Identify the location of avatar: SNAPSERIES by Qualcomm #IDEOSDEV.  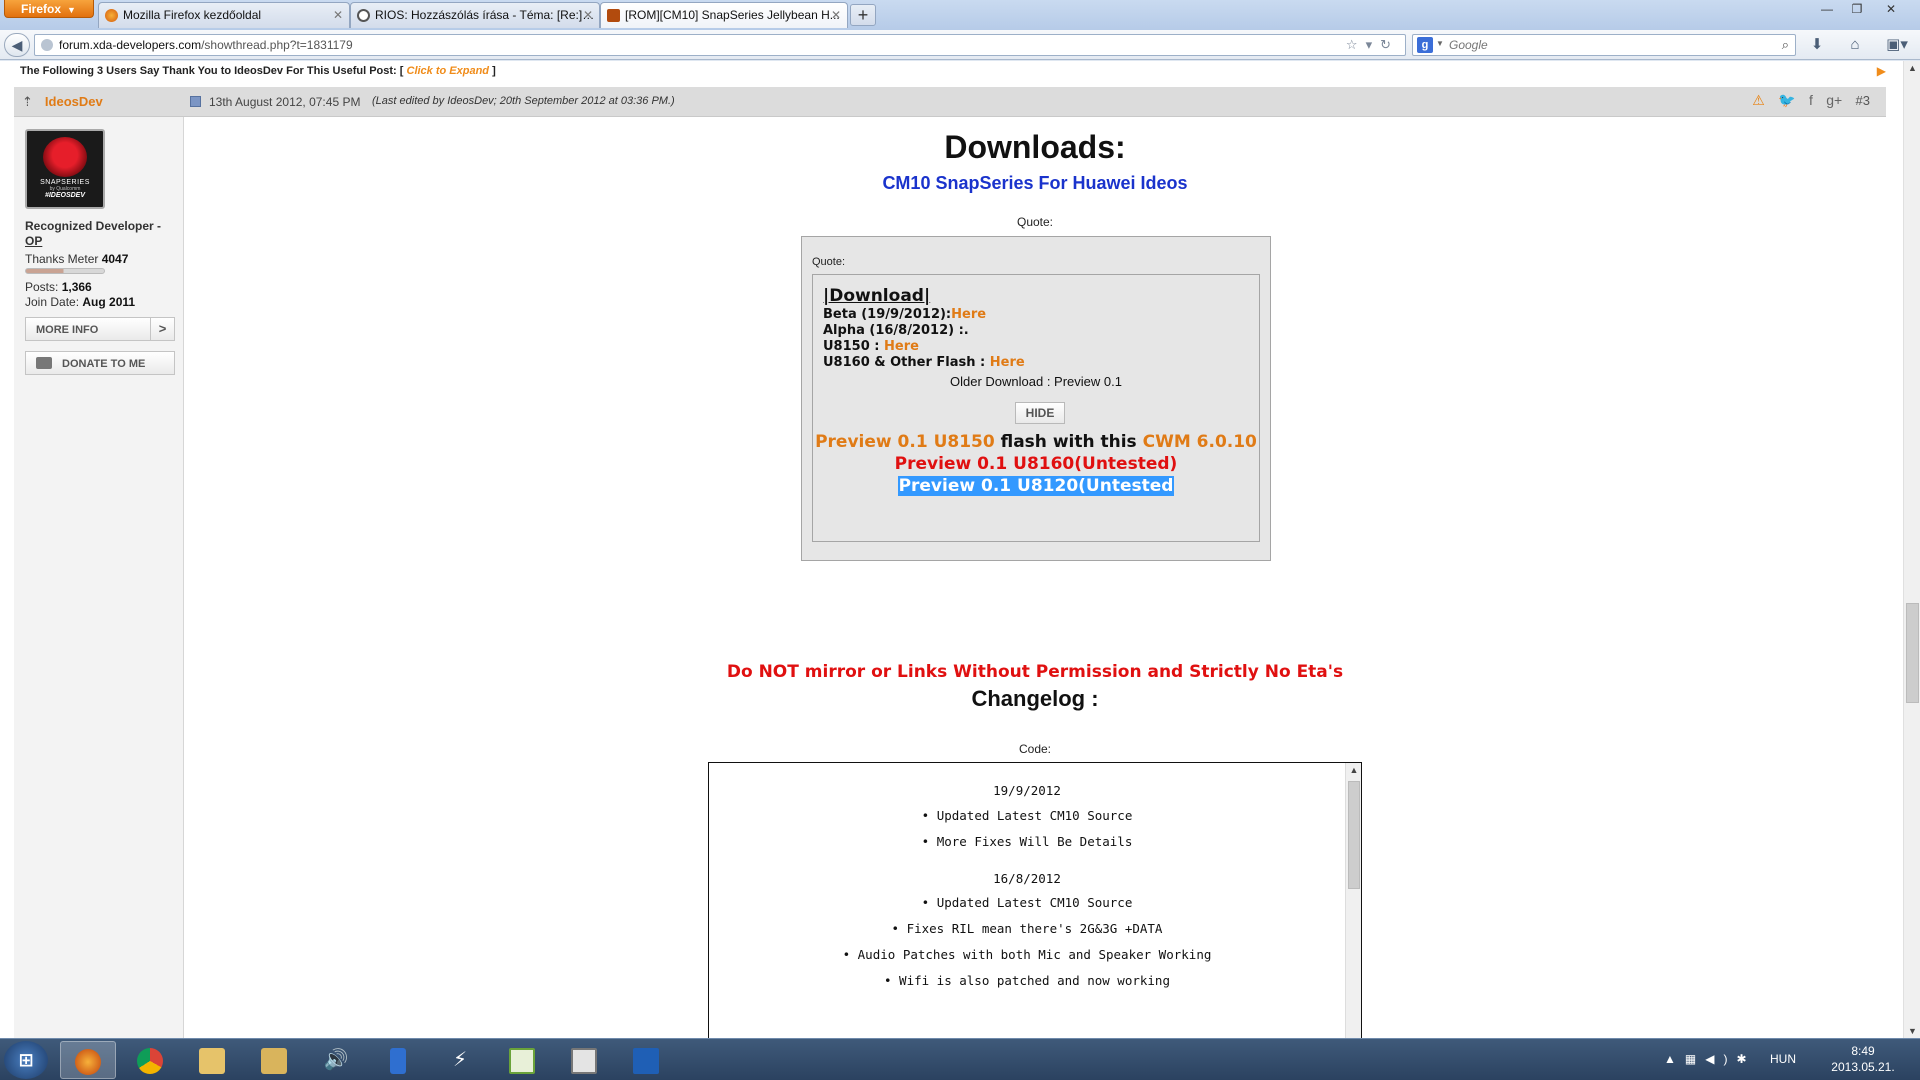
(65, 169).